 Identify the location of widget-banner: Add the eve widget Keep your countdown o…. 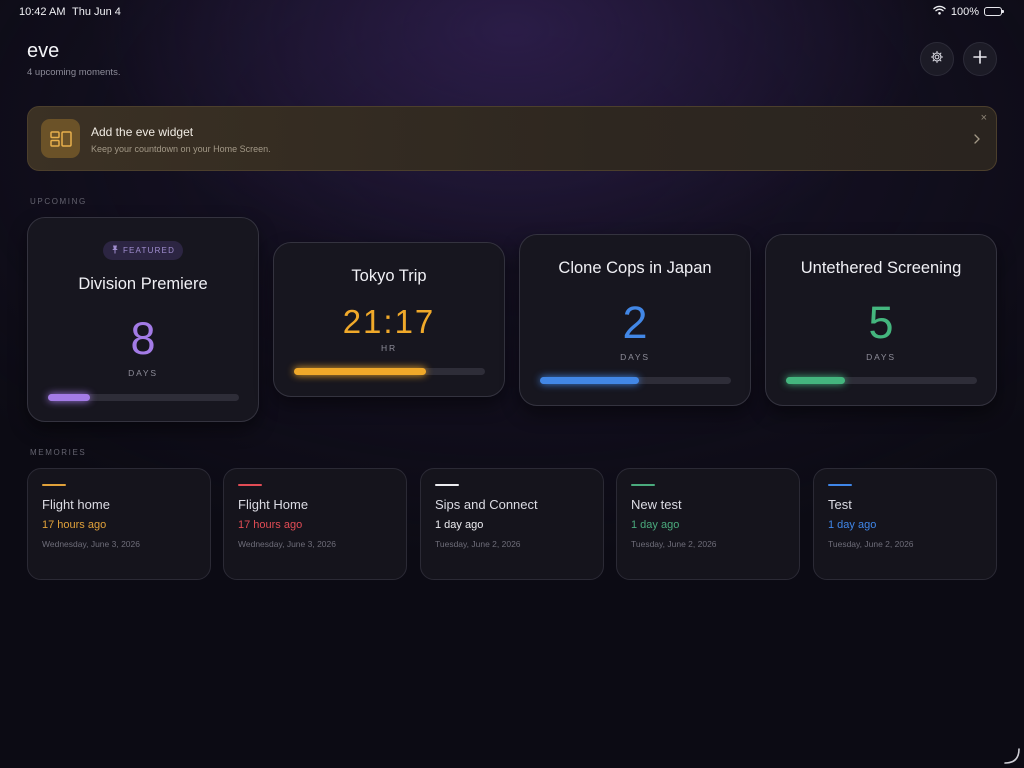
(512, 138).